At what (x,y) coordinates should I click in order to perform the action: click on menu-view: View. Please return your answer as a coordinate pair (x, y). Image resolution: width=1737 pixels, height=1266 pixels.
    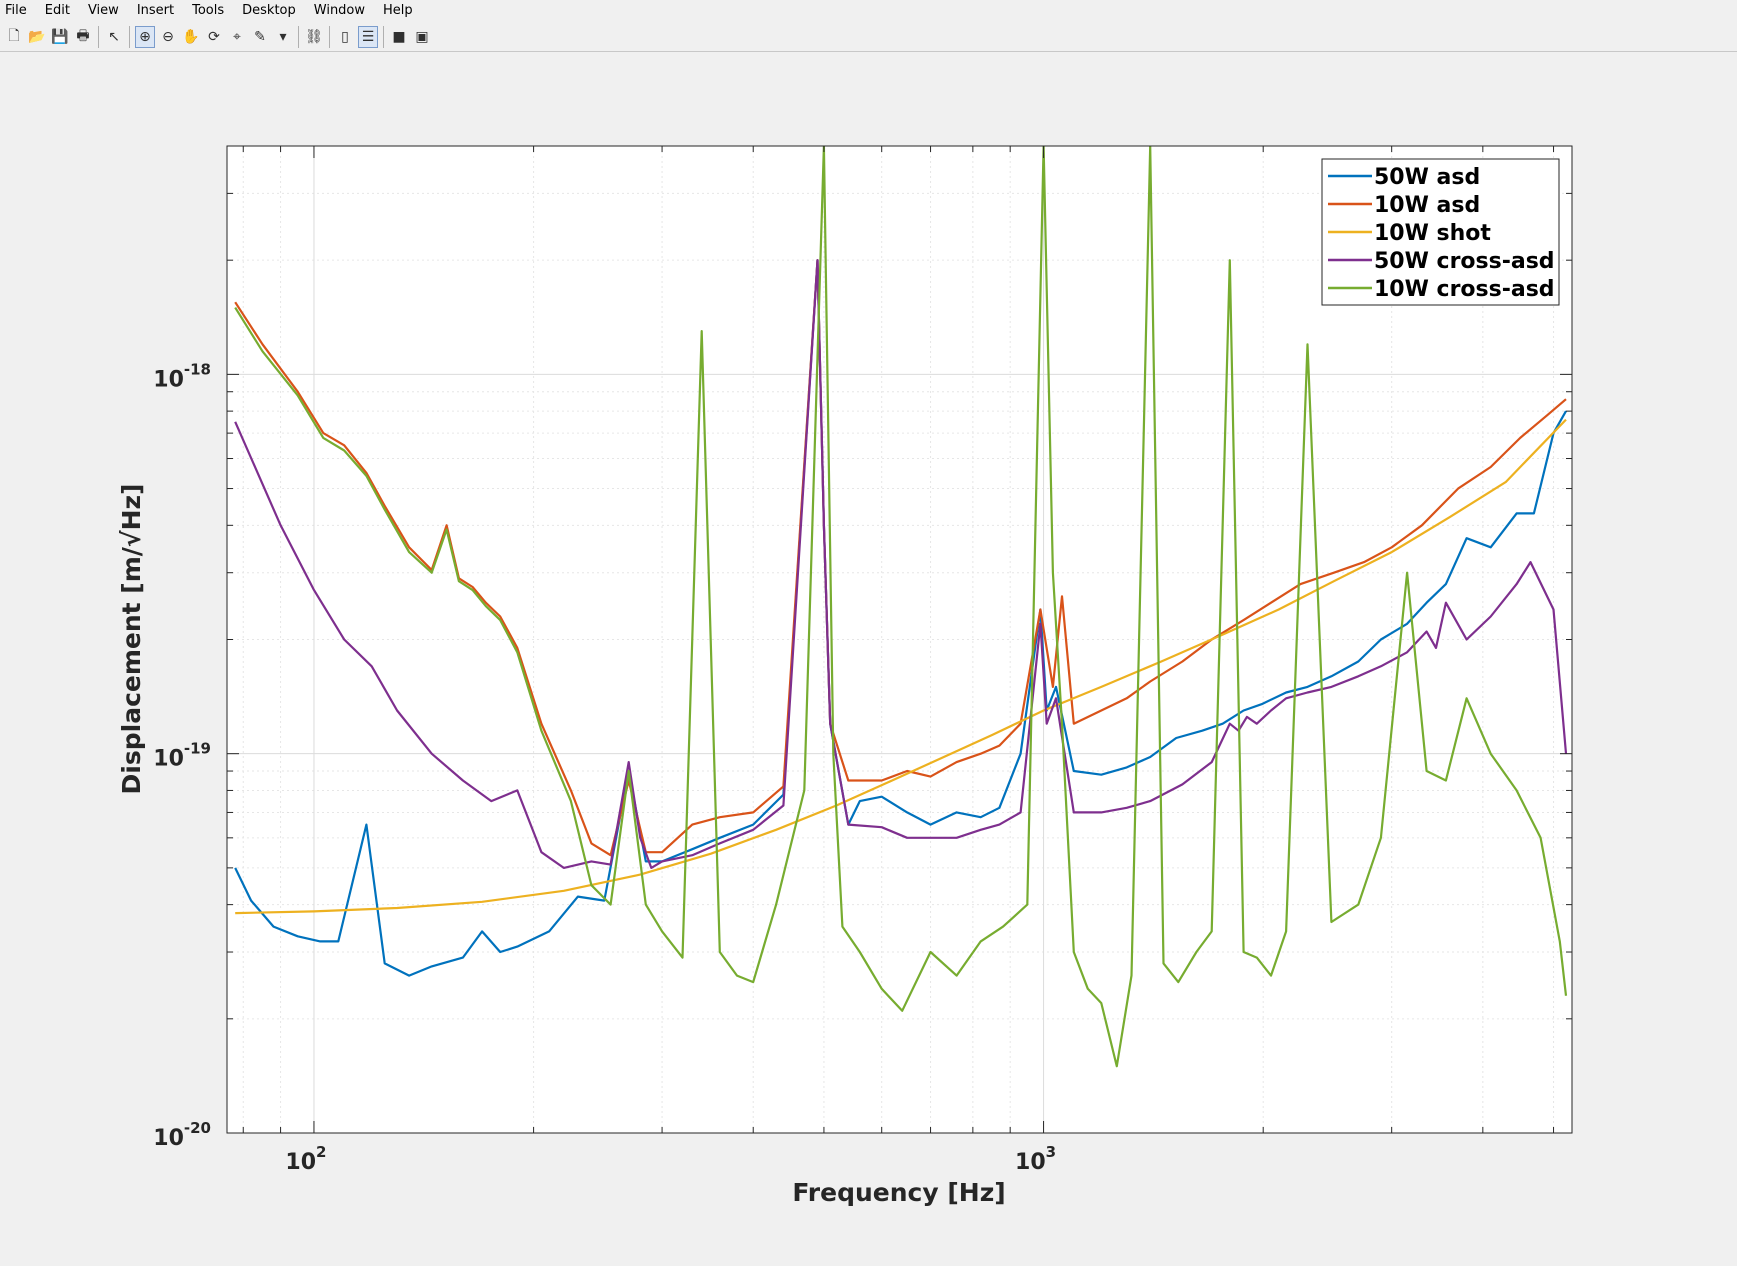
    Looking at the image, I should click on (103, 11).